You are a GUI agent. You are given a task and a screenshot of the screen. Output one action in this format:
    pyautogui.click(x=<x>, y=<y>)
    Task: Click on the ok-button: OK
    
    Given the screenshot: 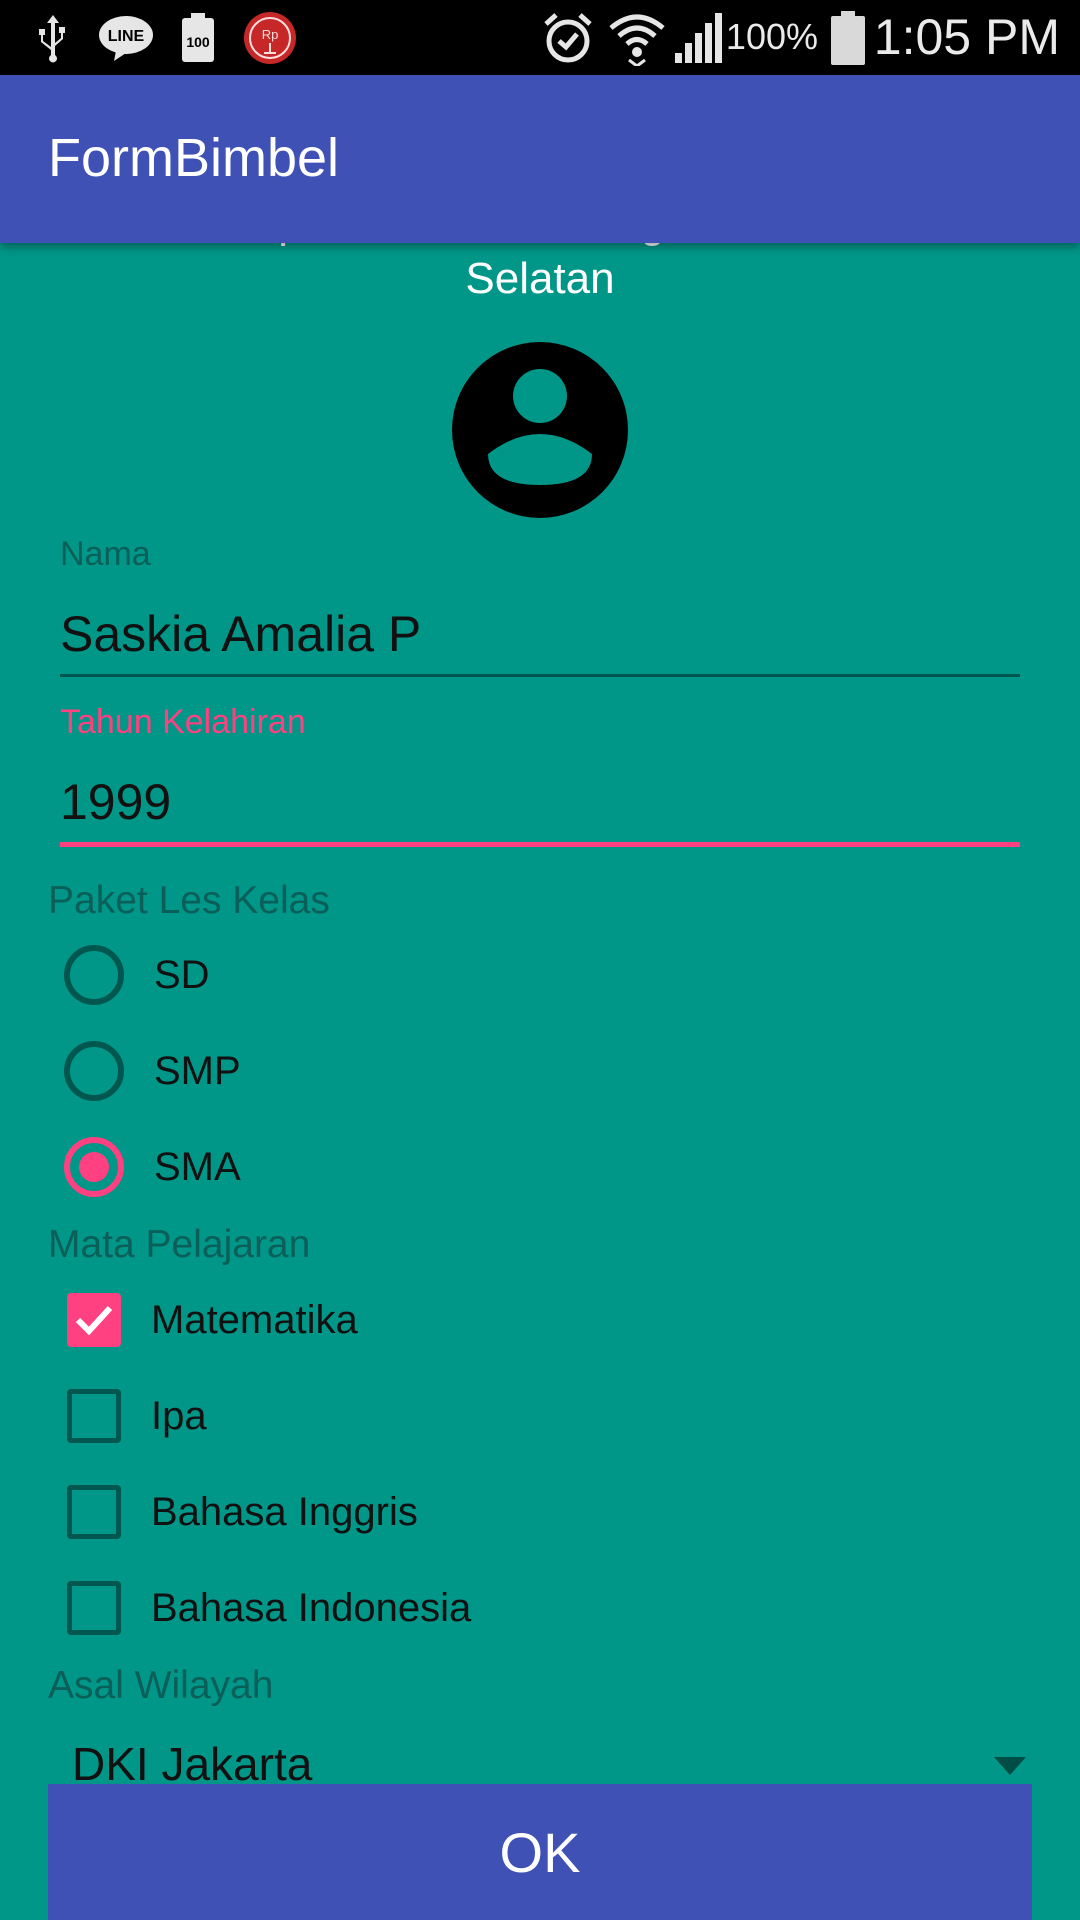 What is the action you would take?
    pyautogui.click(x=540, y=1852)
    